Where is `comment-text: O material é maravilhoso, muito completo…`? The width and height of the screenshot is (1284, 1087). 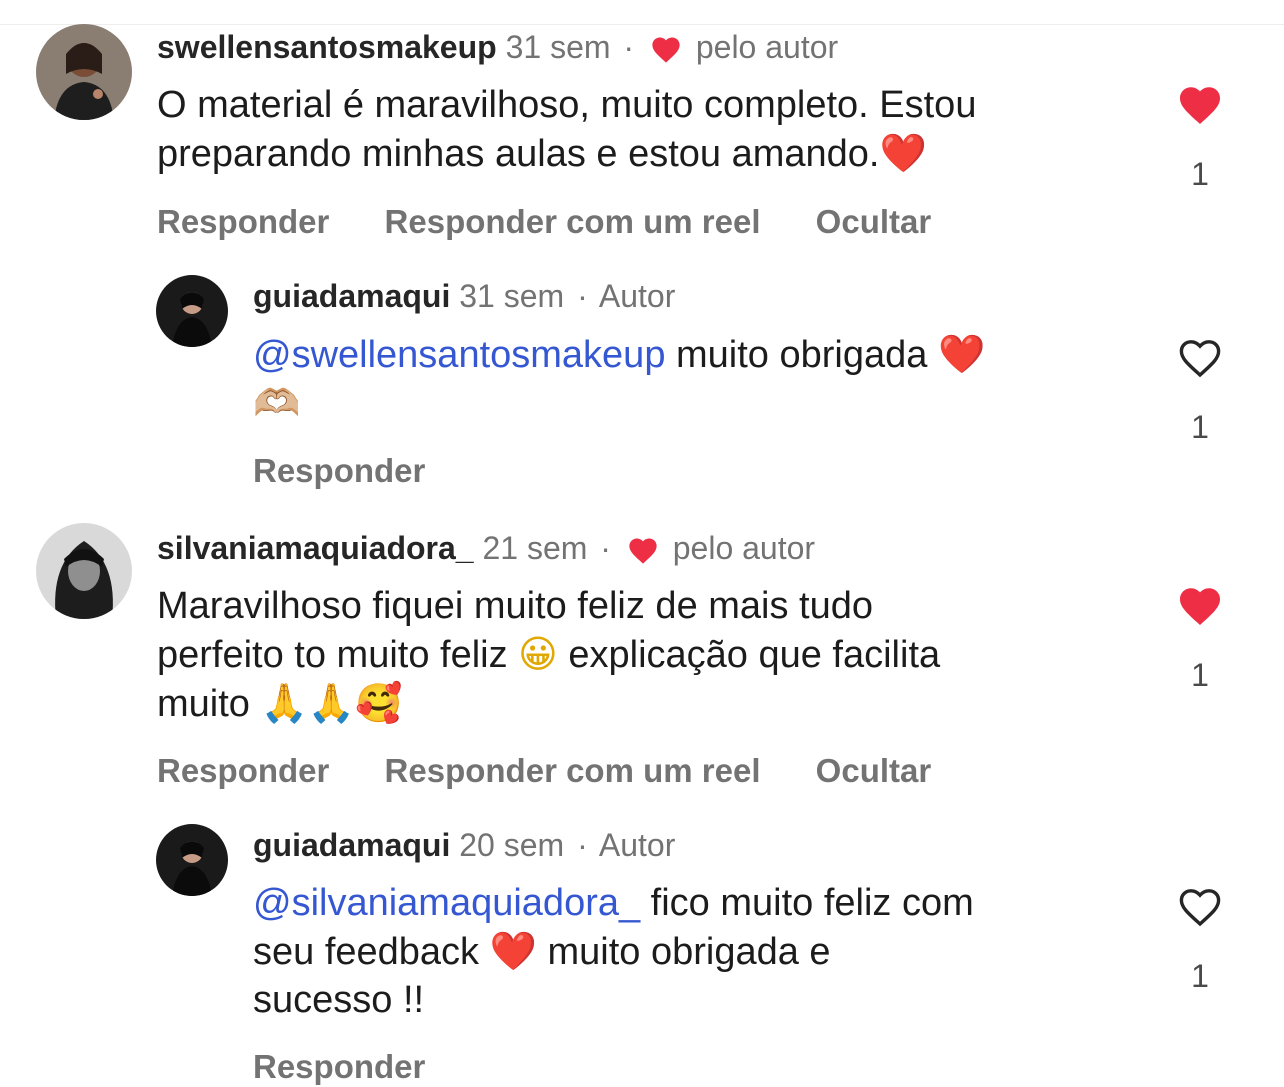
comment-text: O material é maravilhoso, muito completo… is located at coordinates (652, 129).